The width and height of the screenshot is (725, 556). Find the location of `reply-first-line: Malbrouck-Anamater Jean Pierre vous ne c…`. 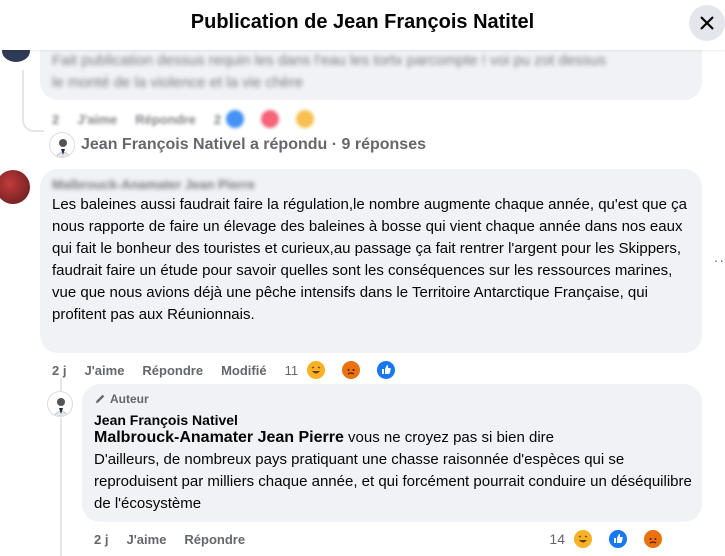

reply-first-line: Malbrouck-Anamater Jean Pierre vous ne c… is located at coordinates (393, 438).